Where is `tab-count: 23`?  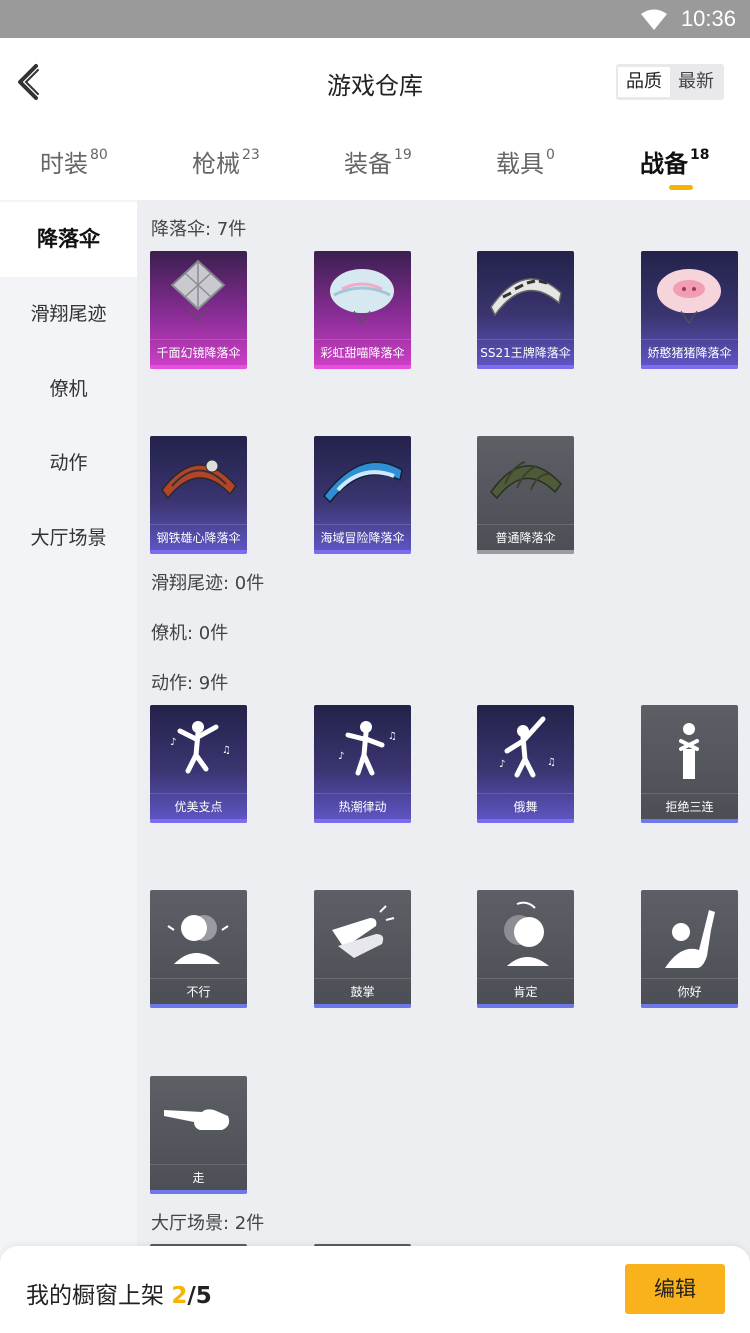
tab-count: 23 is located at coordinates (251, 155).